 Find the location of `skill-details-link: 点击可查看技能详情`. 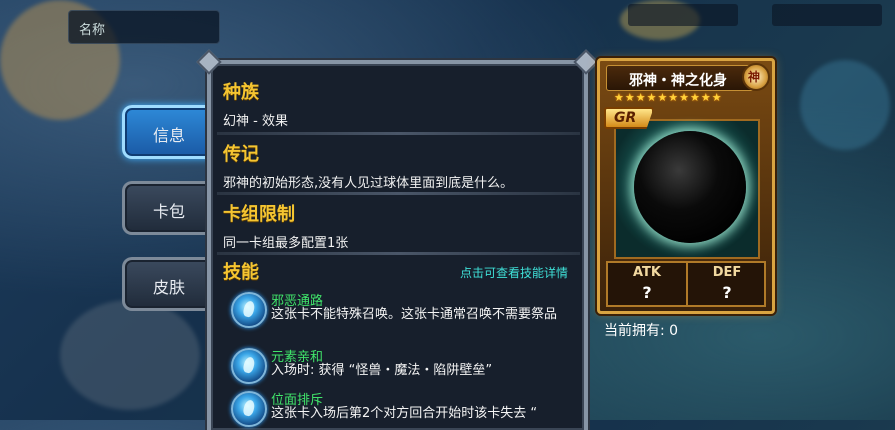

skill-details-link: 点击可查看技能详情 is located at coordinates (514, 272).